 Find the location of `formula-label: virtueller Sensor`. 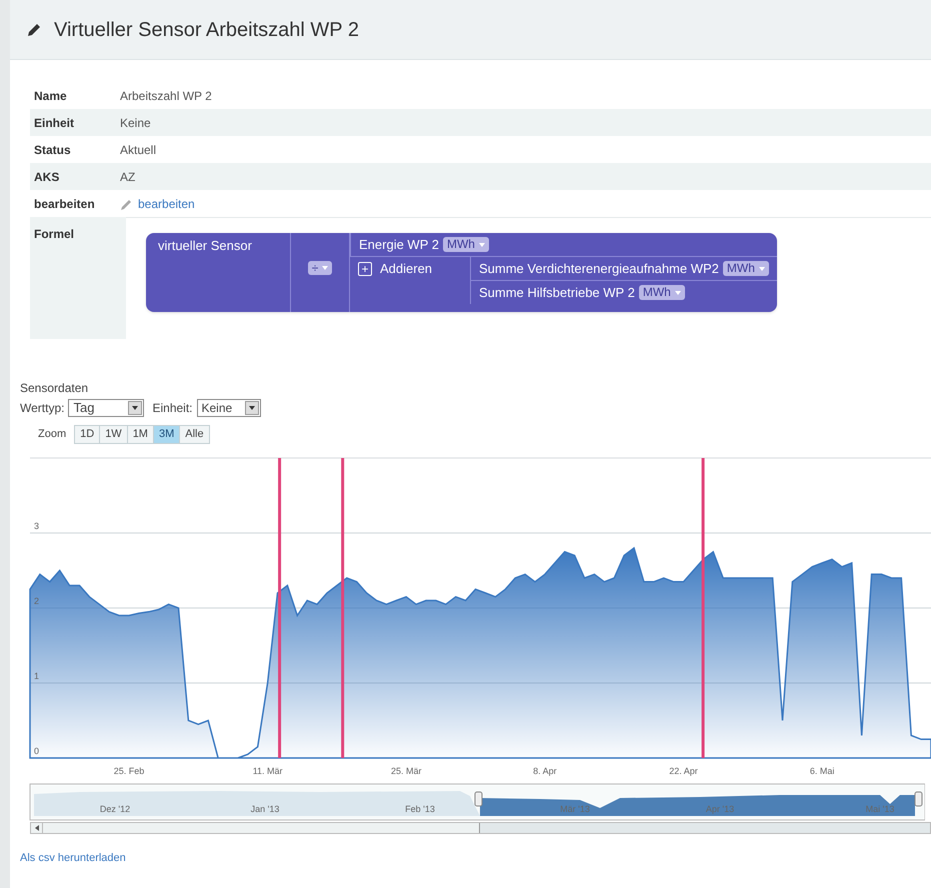

formula-label: virtueller Sensor is located at coordinates (205, 245).